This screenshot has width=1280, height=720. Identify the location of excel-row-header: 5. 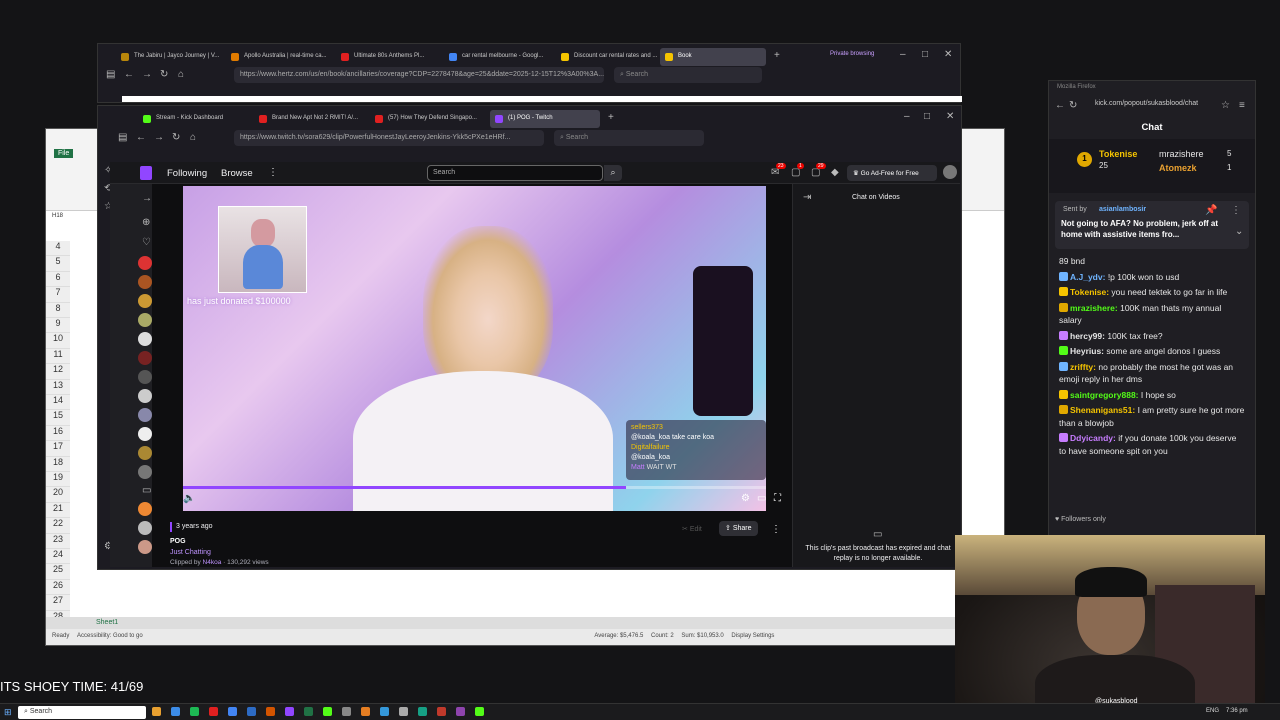
(58, 264).